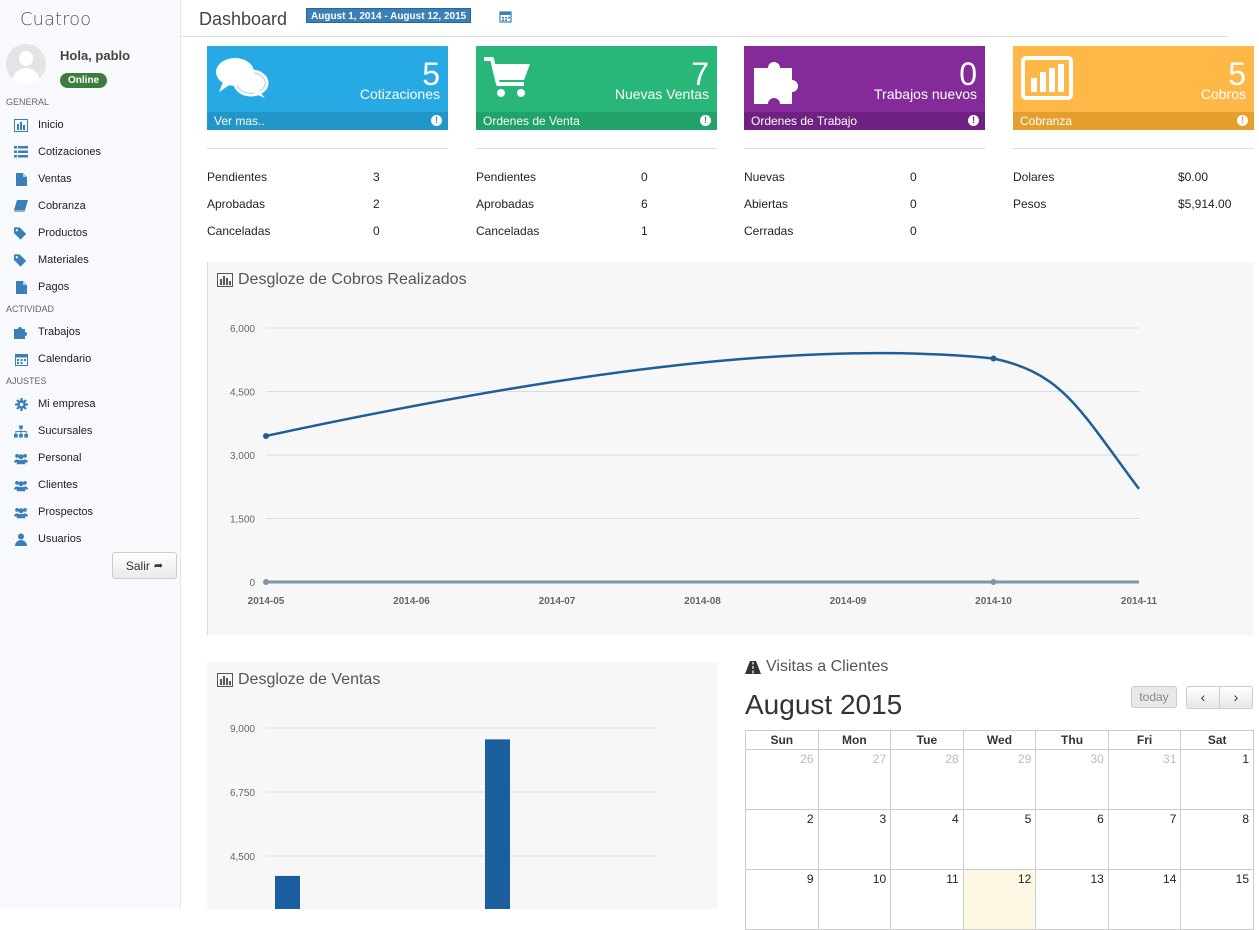 The width and height of the screenshot is (1259, 930). What do you see at coordinates (43, 179) in the screenshot?
I see `sidebar-item-ventas: Ventas` at bounding box center [43, 179].